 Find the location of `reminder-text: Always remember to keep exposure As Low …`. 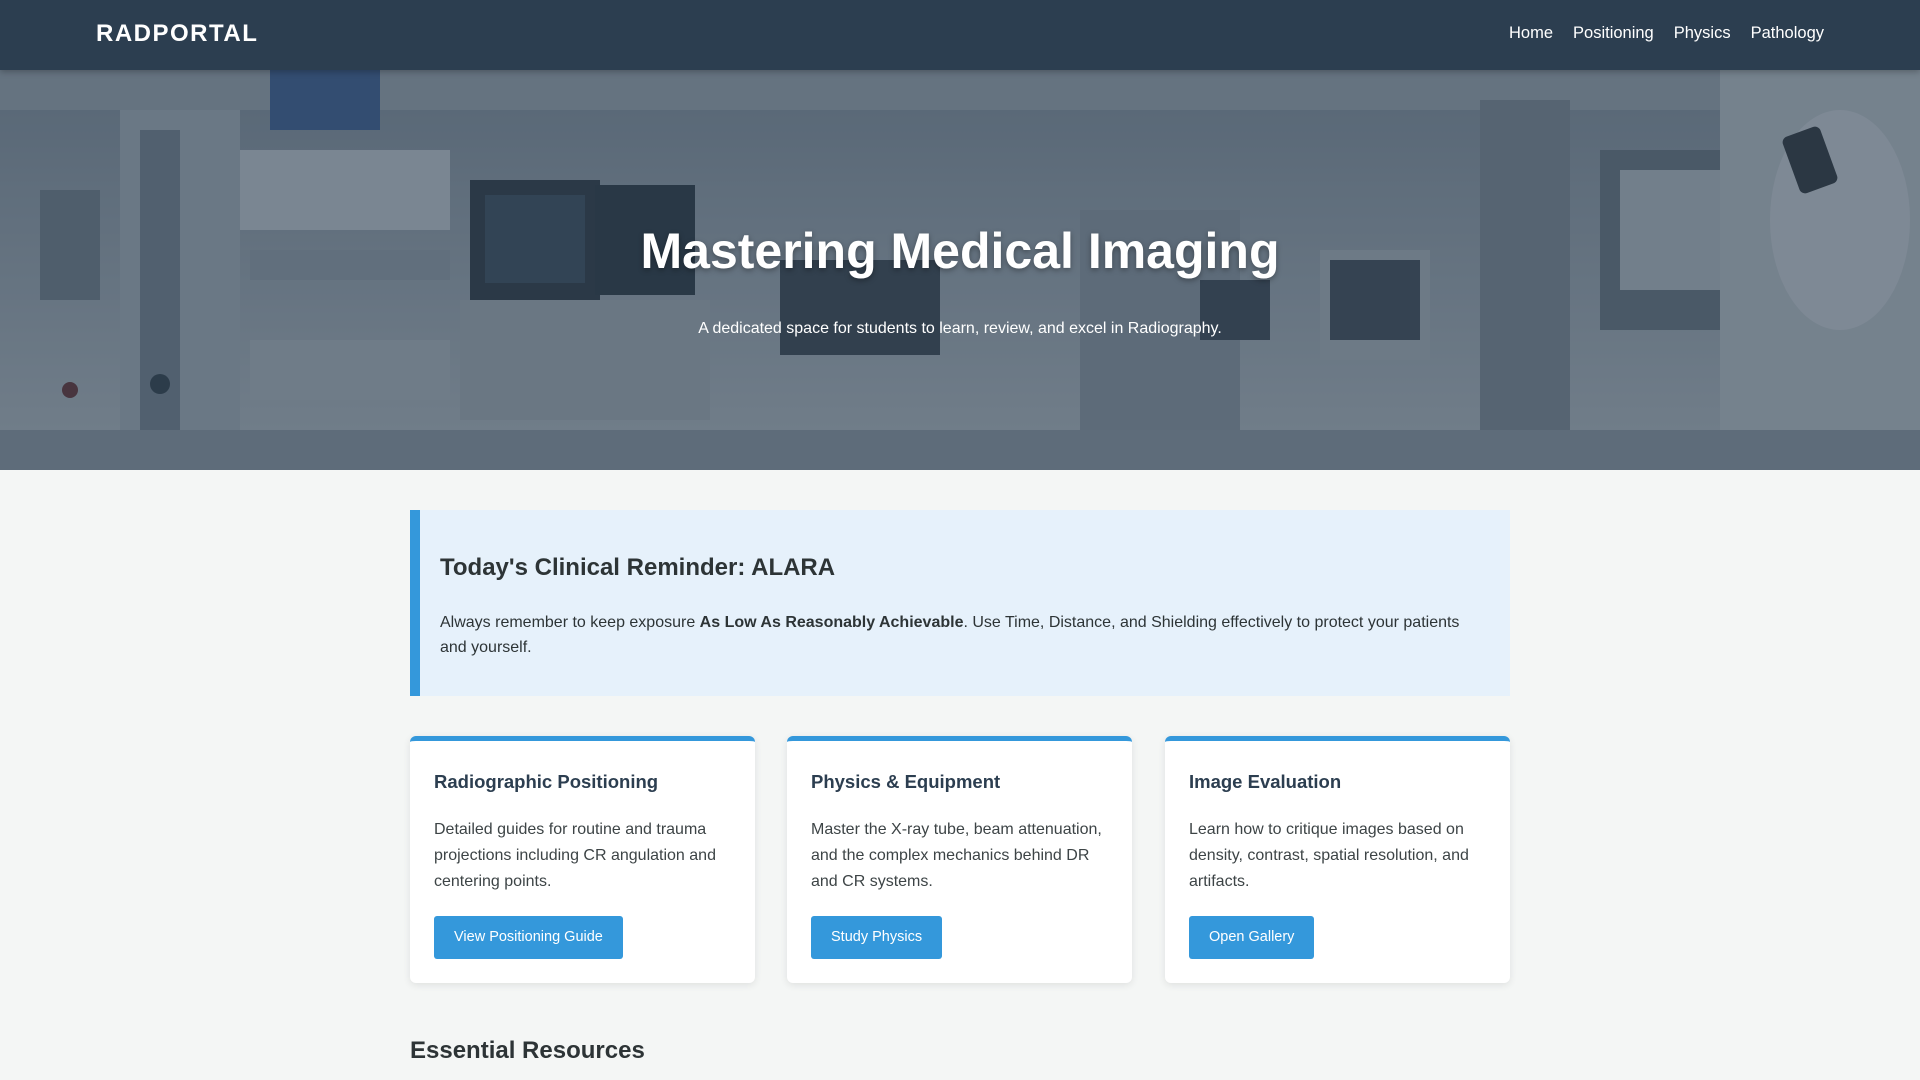

reminder-text: Always remember to keep exposure As Low … is located at coordinates (965, 635).